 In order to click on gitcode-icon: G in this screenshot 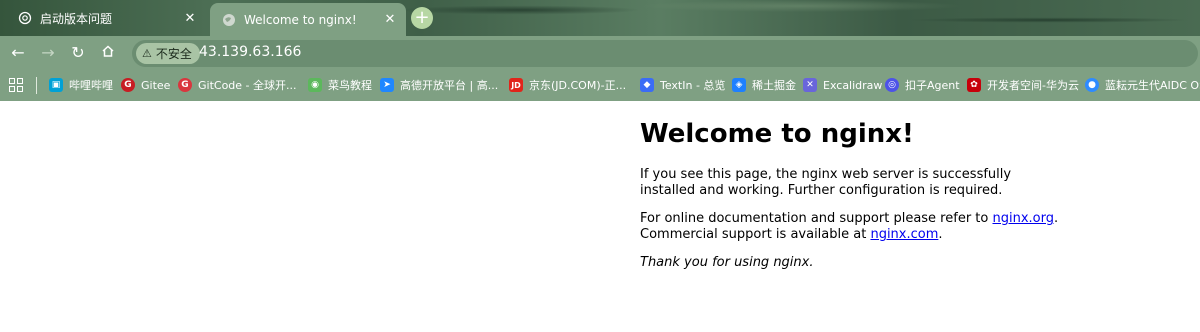, I will do `click(185, 85)`.